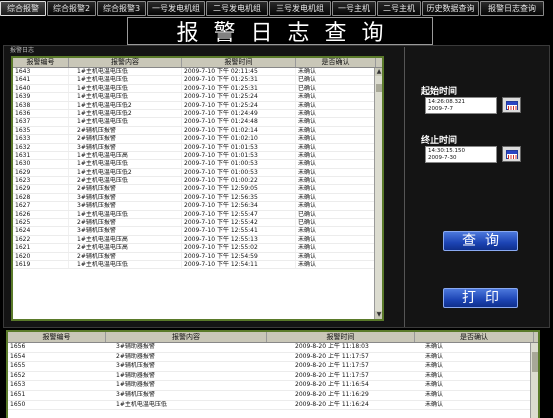 The width and height of the screenshot is (553, 418). I want to click on table-row: 1622 1#主机电温电压高 2009-7-10 下午 12:55:13 未确认, so click(194, 240).